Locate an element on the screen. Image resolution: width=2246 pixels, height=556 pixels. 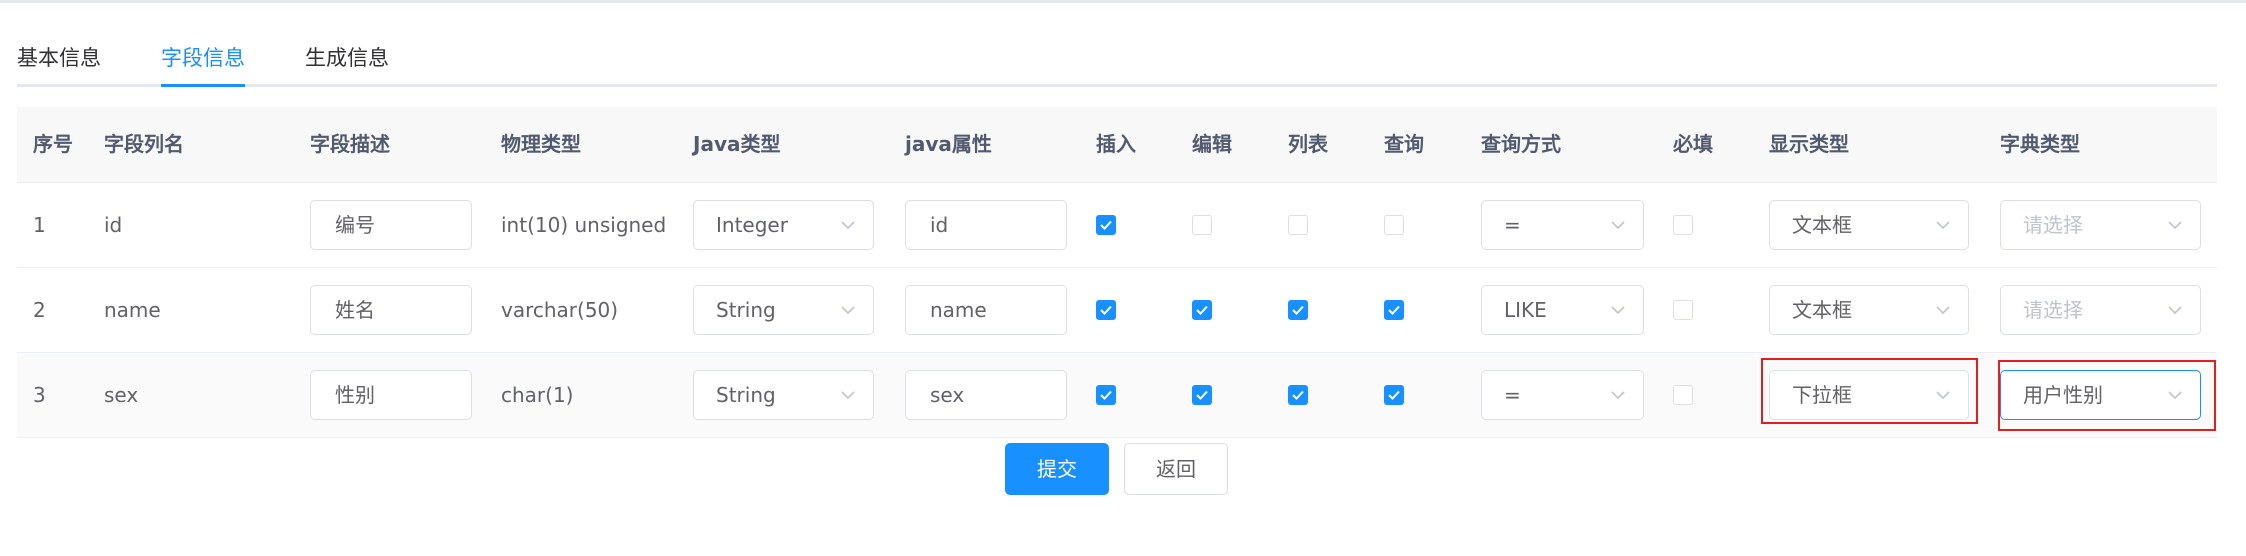
header-dict-type: 字典类型 is located at coordinates (2040, 144).